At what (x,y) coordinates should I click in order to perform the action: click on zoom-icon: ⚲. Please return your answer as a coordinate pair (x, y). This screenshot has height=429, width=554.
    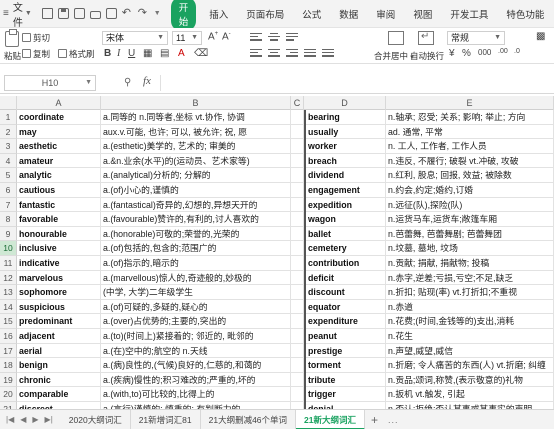
    Looking at the image, I should click on (127, 82).